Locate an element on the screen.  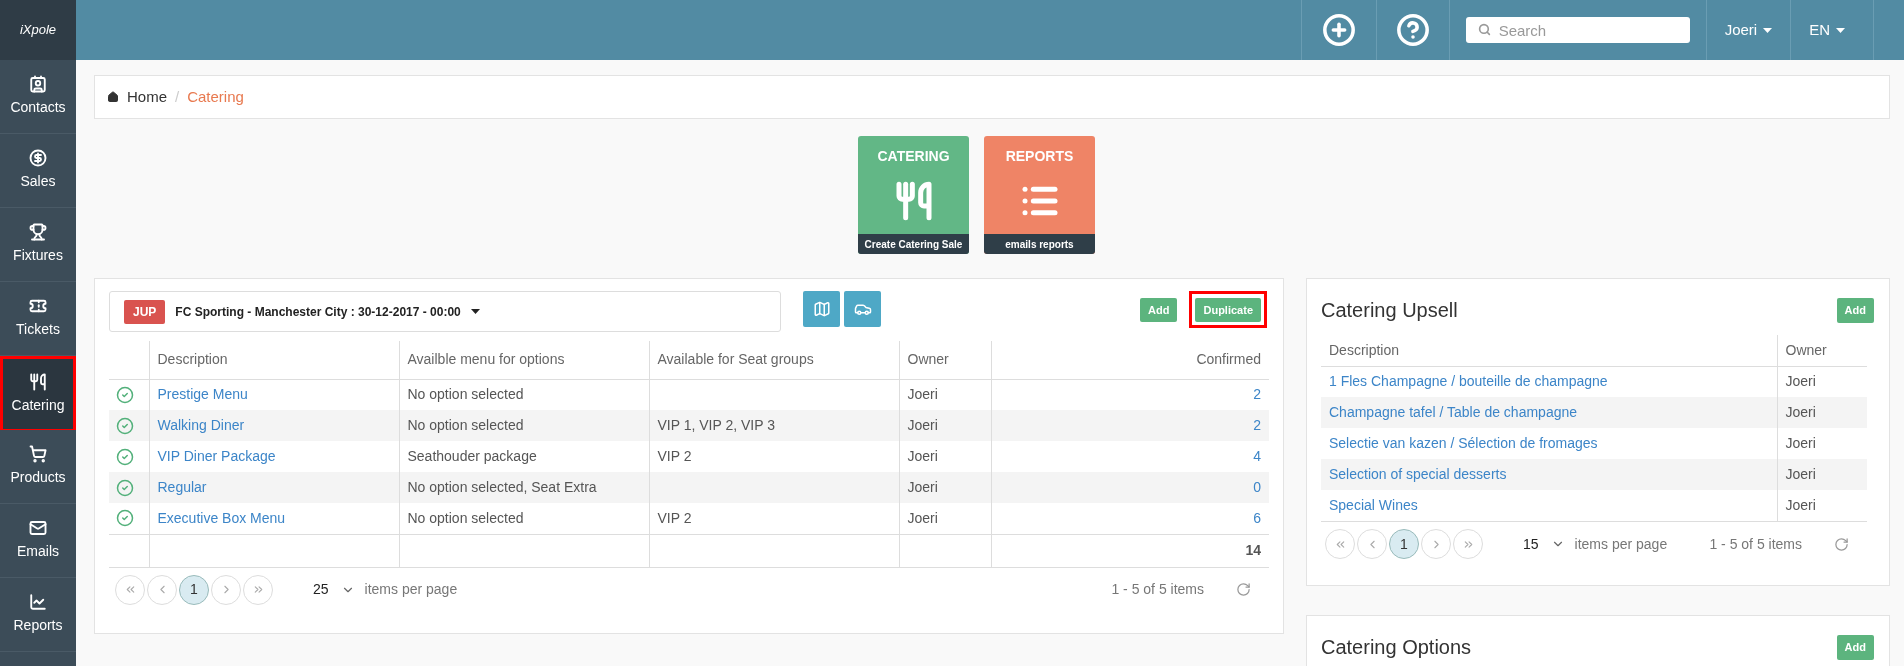
confirmed-link: 6 is located at coordinates (1257, 517).